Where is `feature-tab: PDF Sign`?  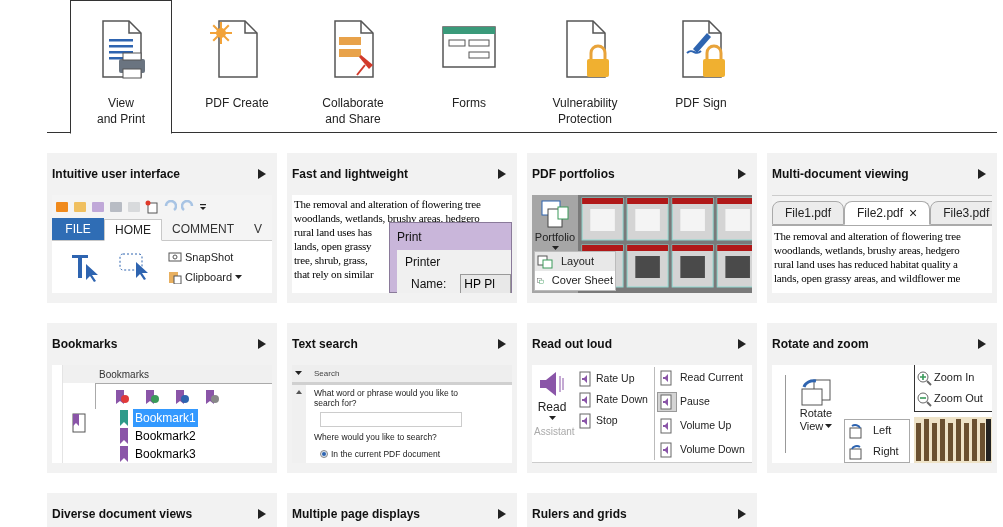
feature-tab: PDF Sign is located at coordinates (701, 66).